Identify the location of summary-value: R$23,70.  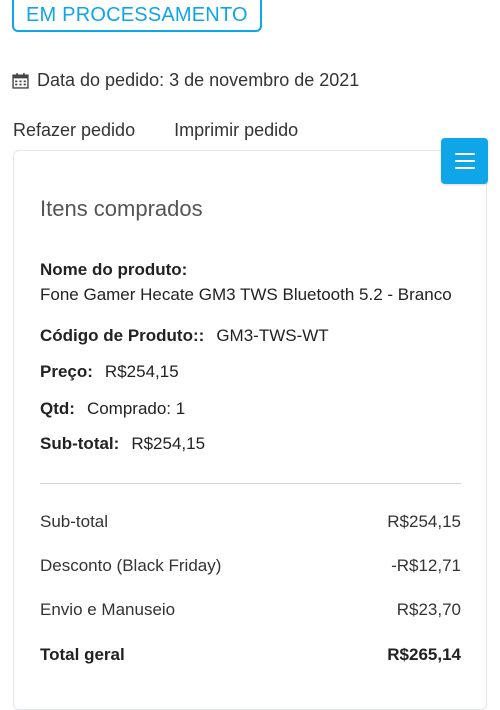
(428, 609).